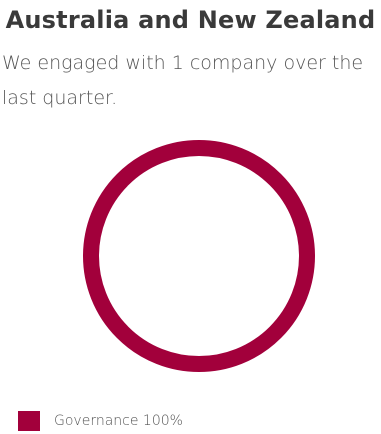 The image size is (381, 434). I want to click on chart-title: Australia and New Zealand, so click(190, 20).